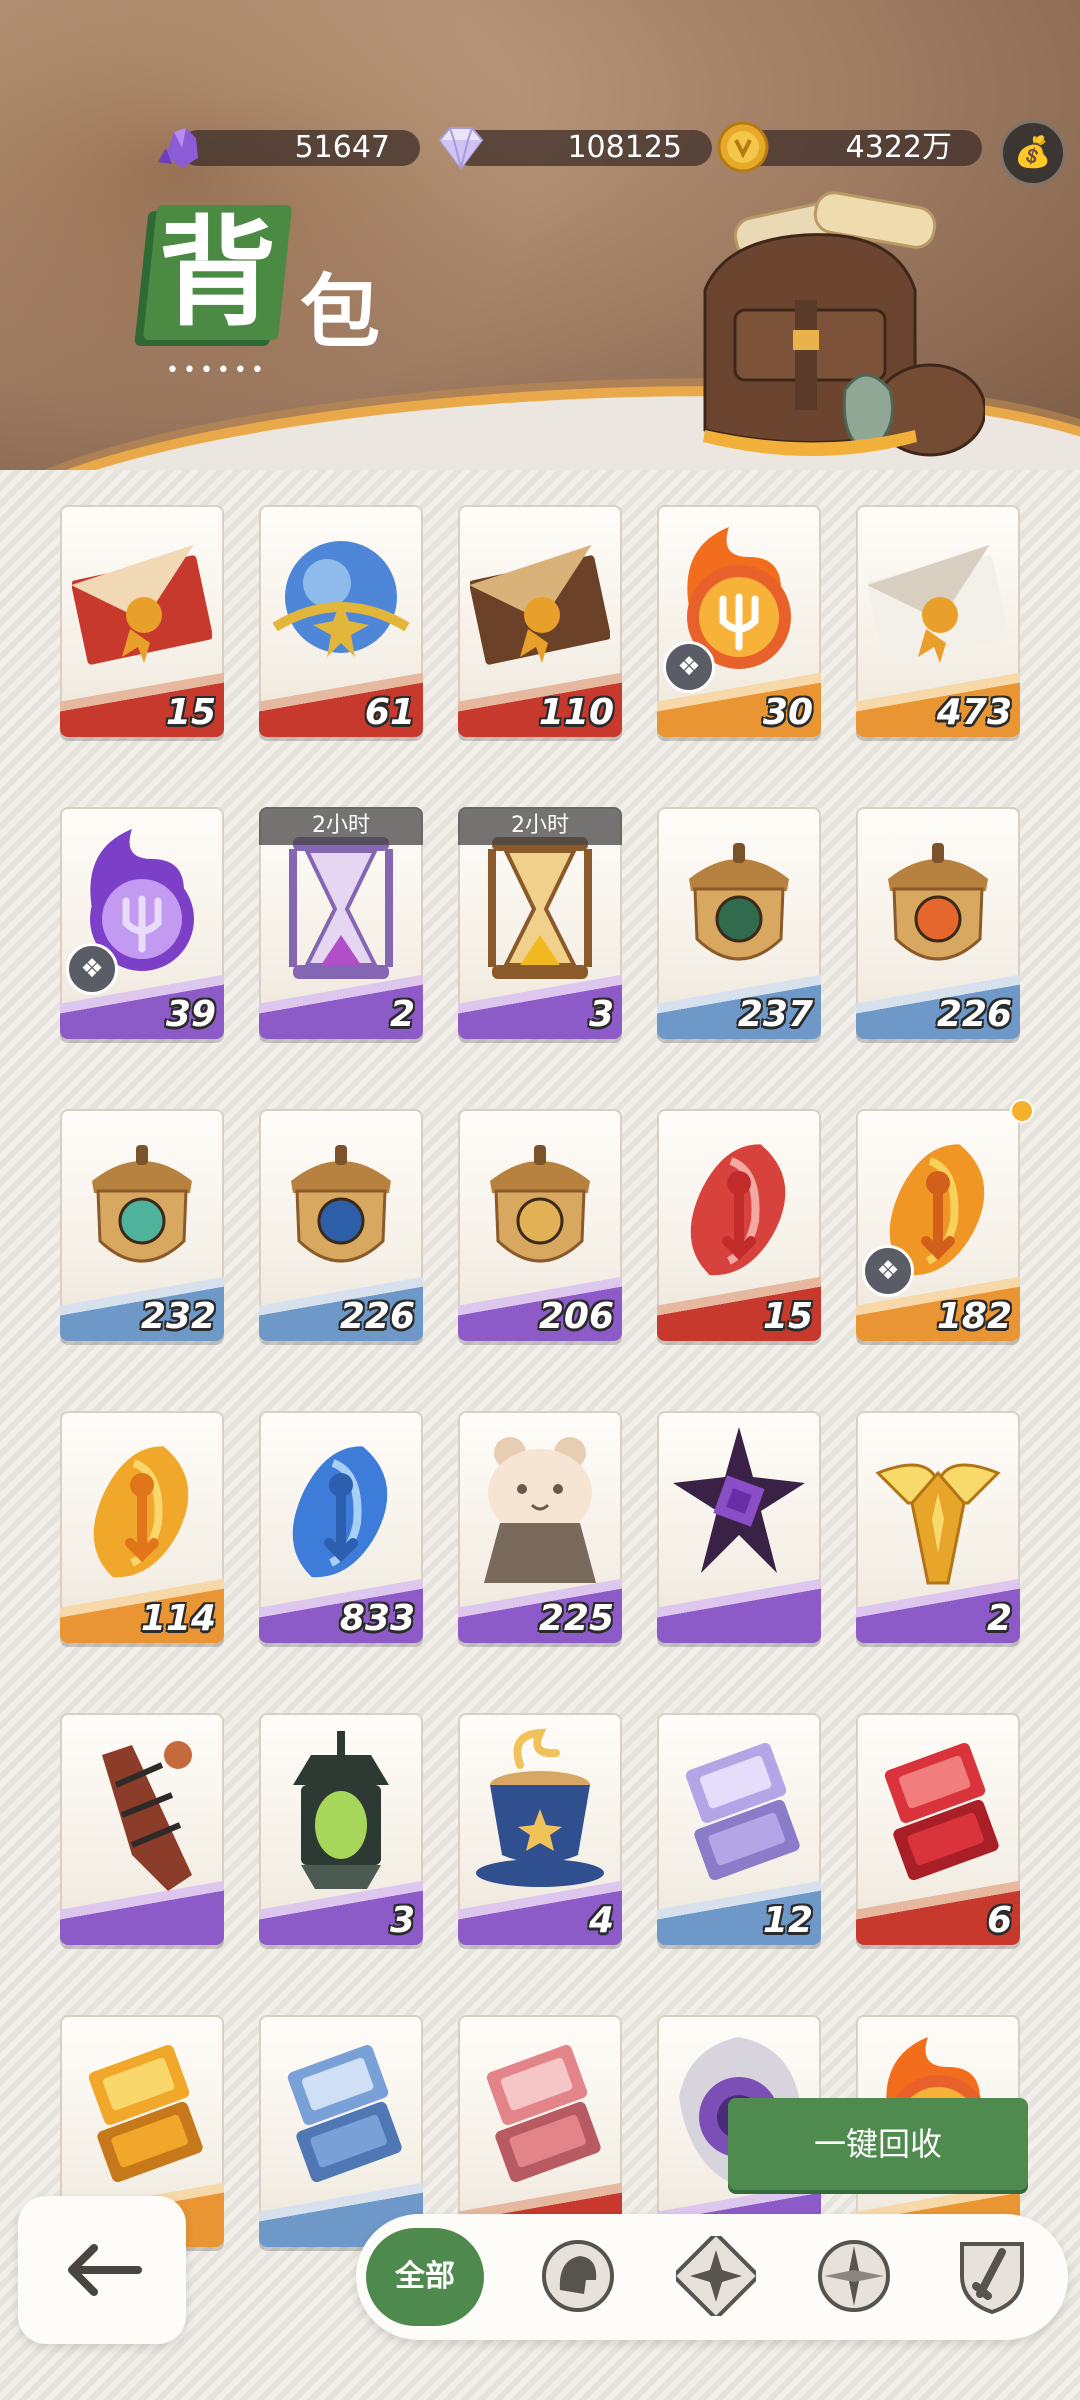 The image size is (1080, 2400). I want to click on acorn-badge-green-eye-icon, so click(739, 902).